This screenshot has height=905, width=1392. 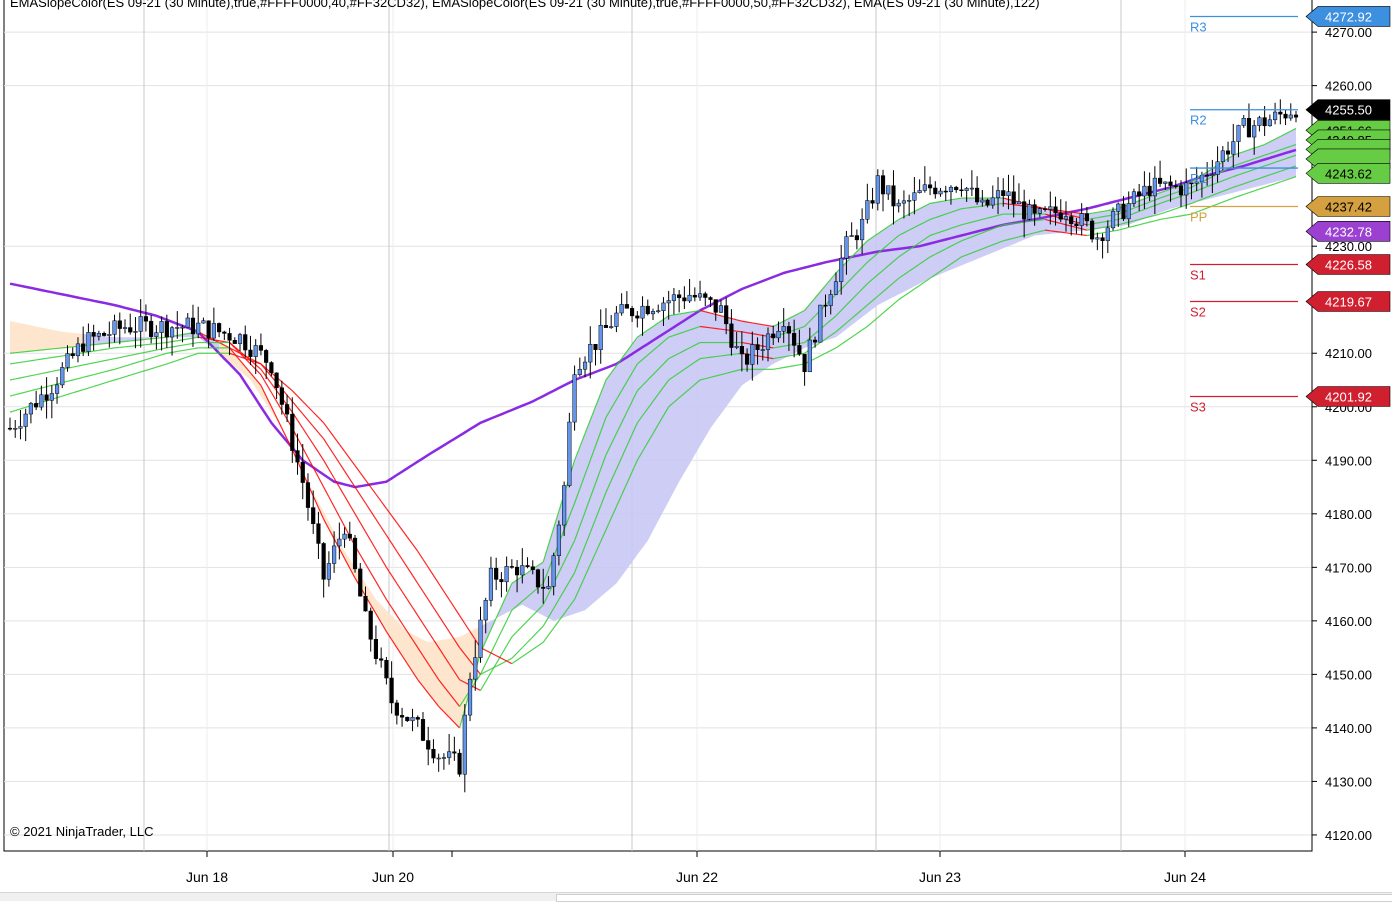 I want to click on y-tick-label: 4120.00, so click(x=1348, y=835).